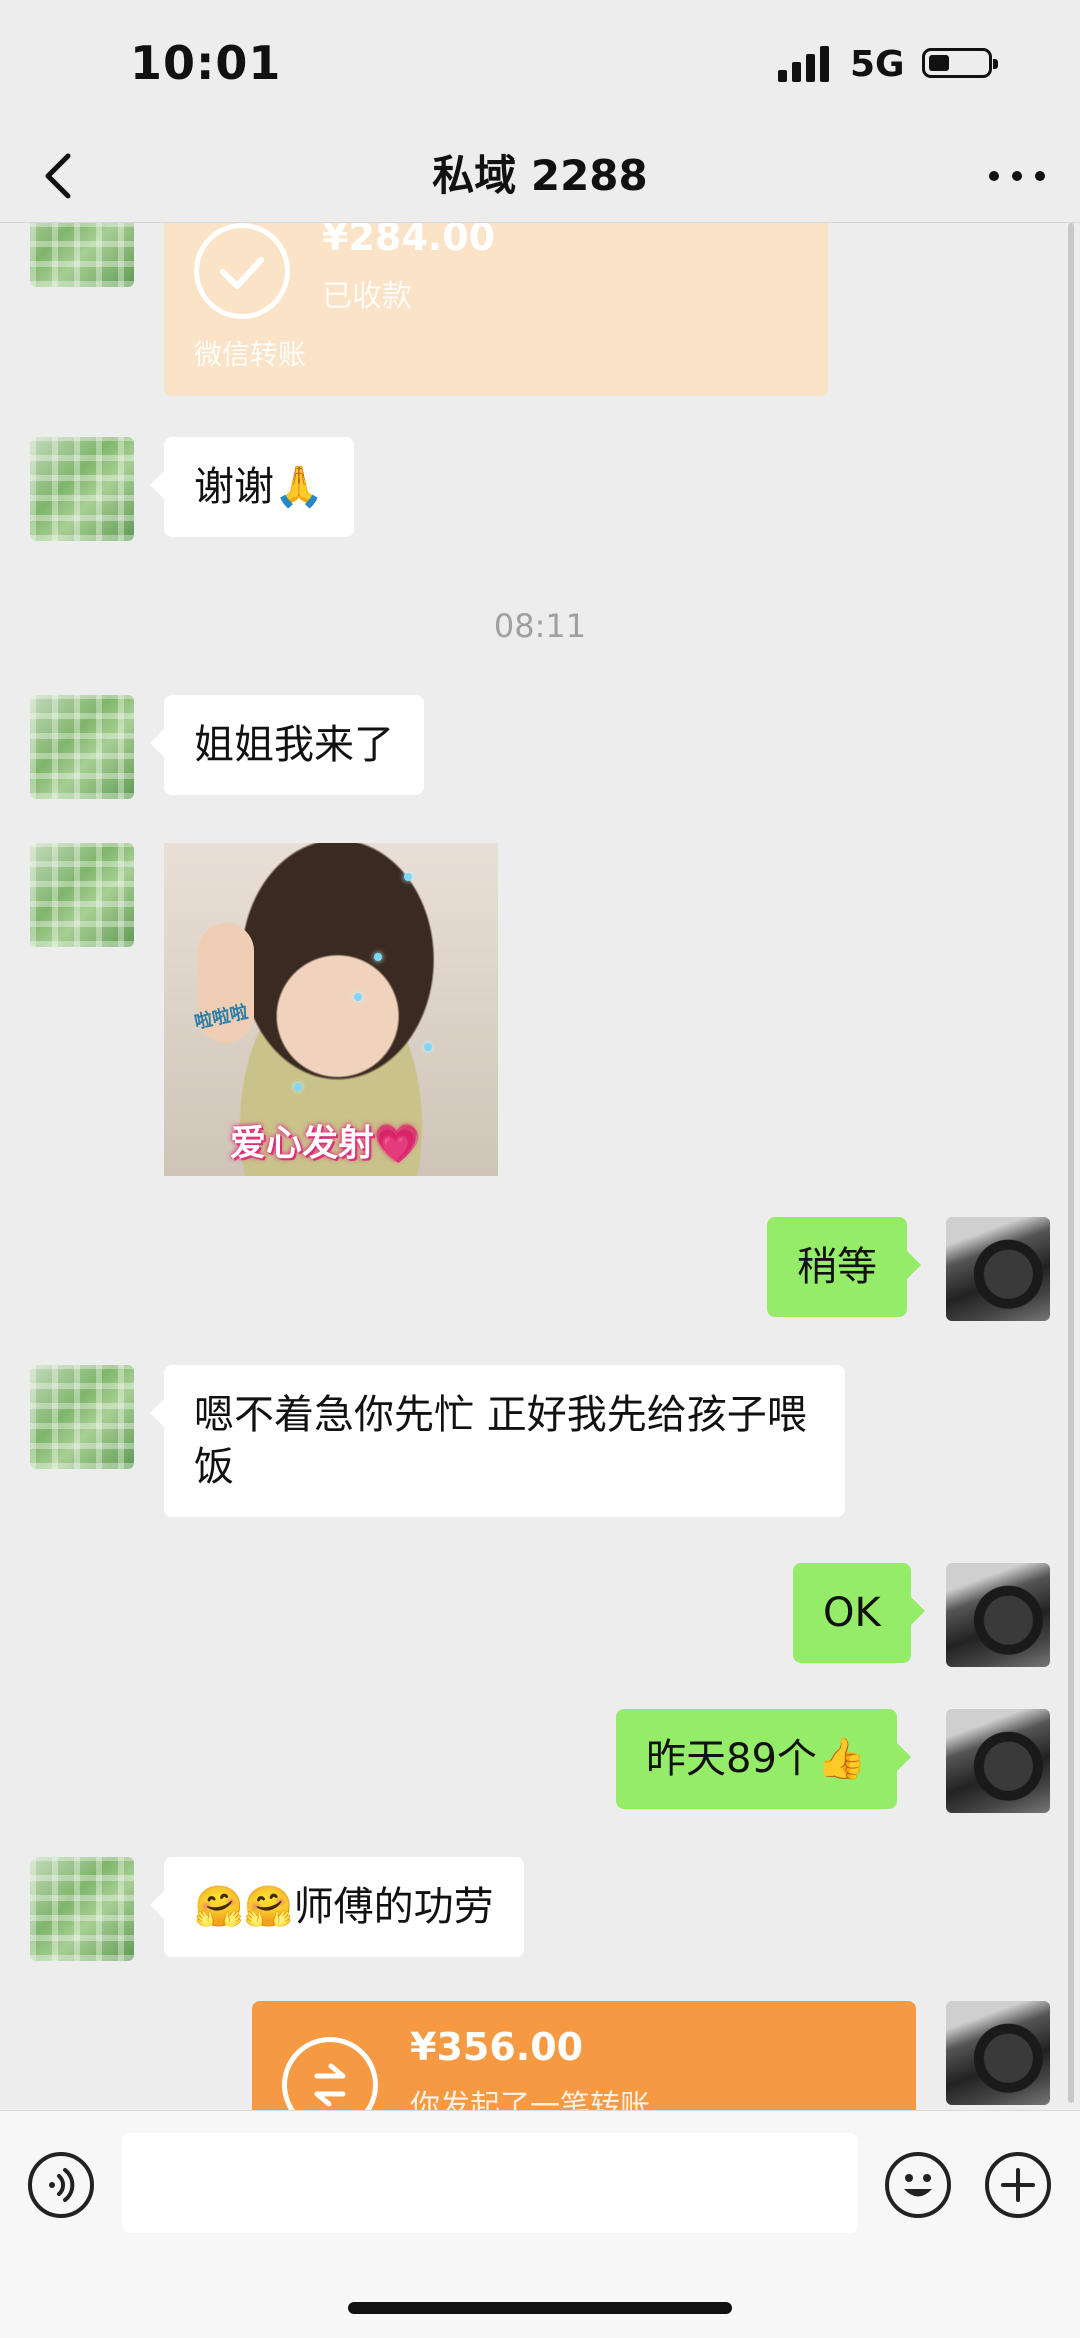  I want to click on transfer-card-sent: ¥356.00 你发起了一笔转账, so click(584, 2055).